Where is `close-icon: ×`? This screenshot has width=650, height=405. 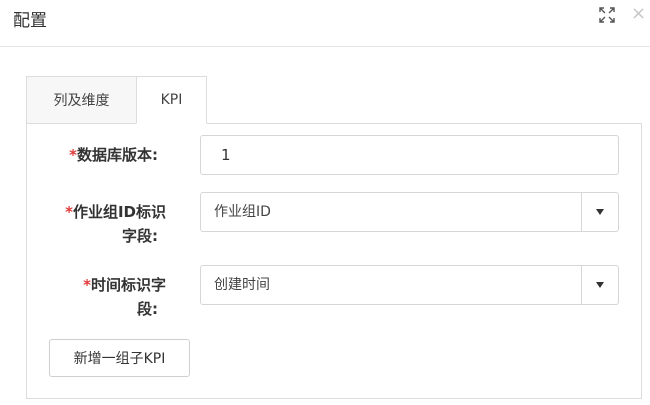
close-icon: × is located at coordinates (638, 14).